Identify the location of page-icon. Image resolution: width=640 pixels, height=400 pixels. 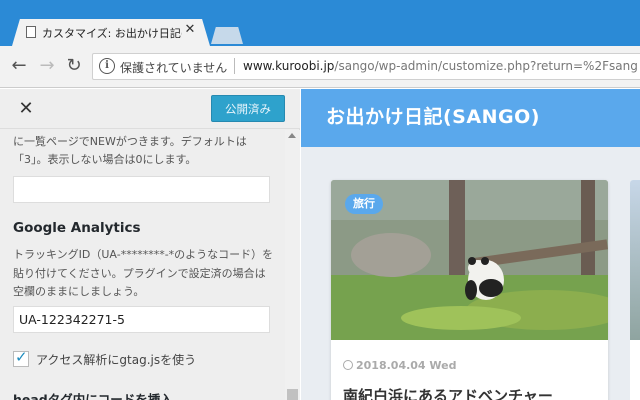
(31, 32).